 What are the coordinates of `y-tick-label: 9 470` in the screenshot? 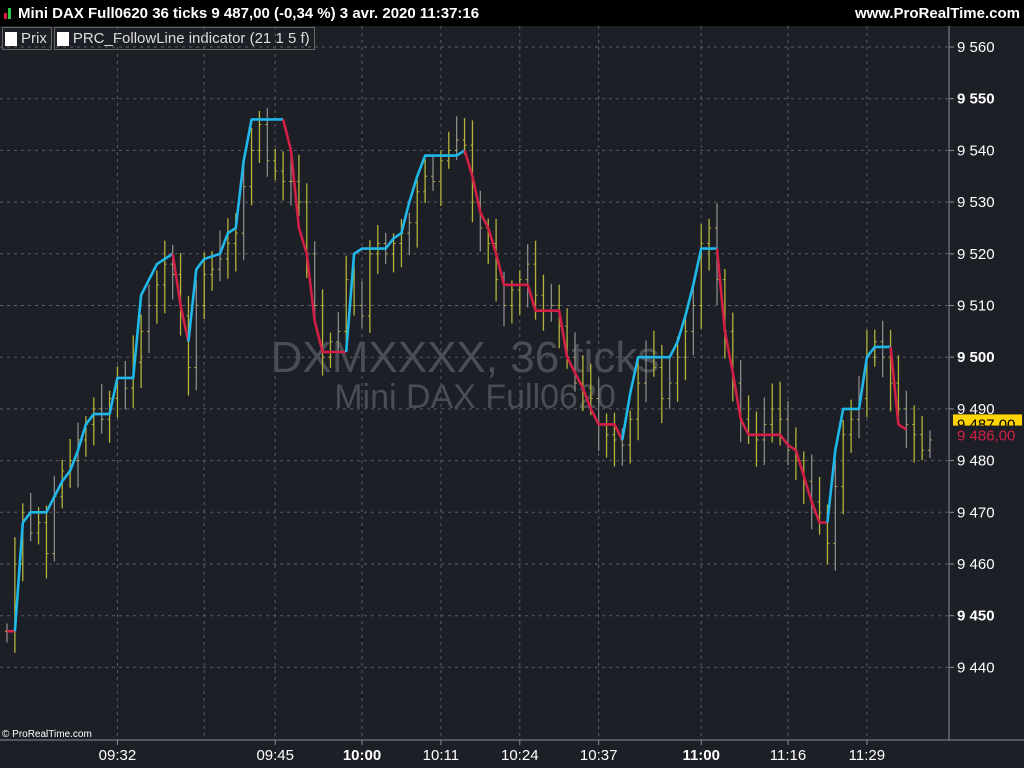 It's located at (976, 512).